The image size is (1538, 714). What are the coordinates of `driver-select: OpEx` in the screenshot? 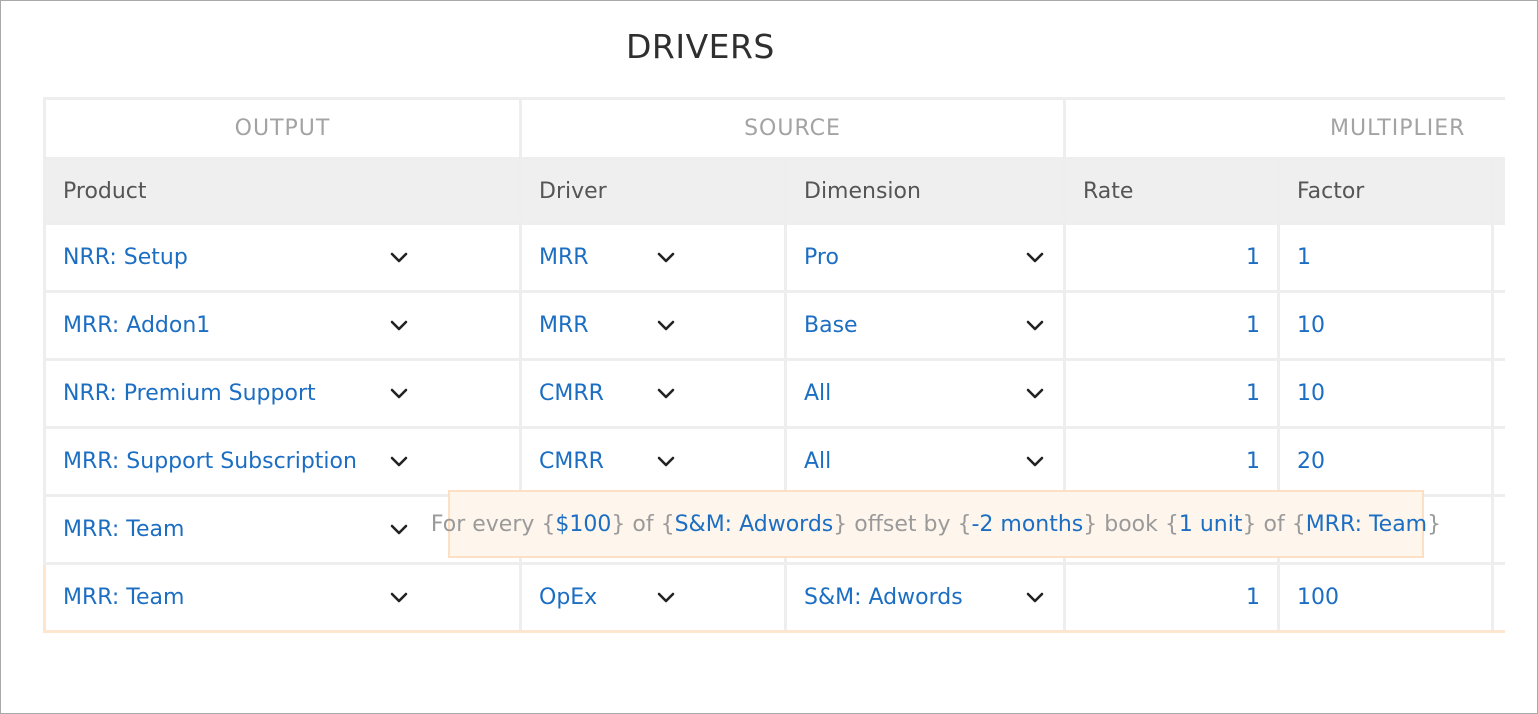 It's located at (653, 597).